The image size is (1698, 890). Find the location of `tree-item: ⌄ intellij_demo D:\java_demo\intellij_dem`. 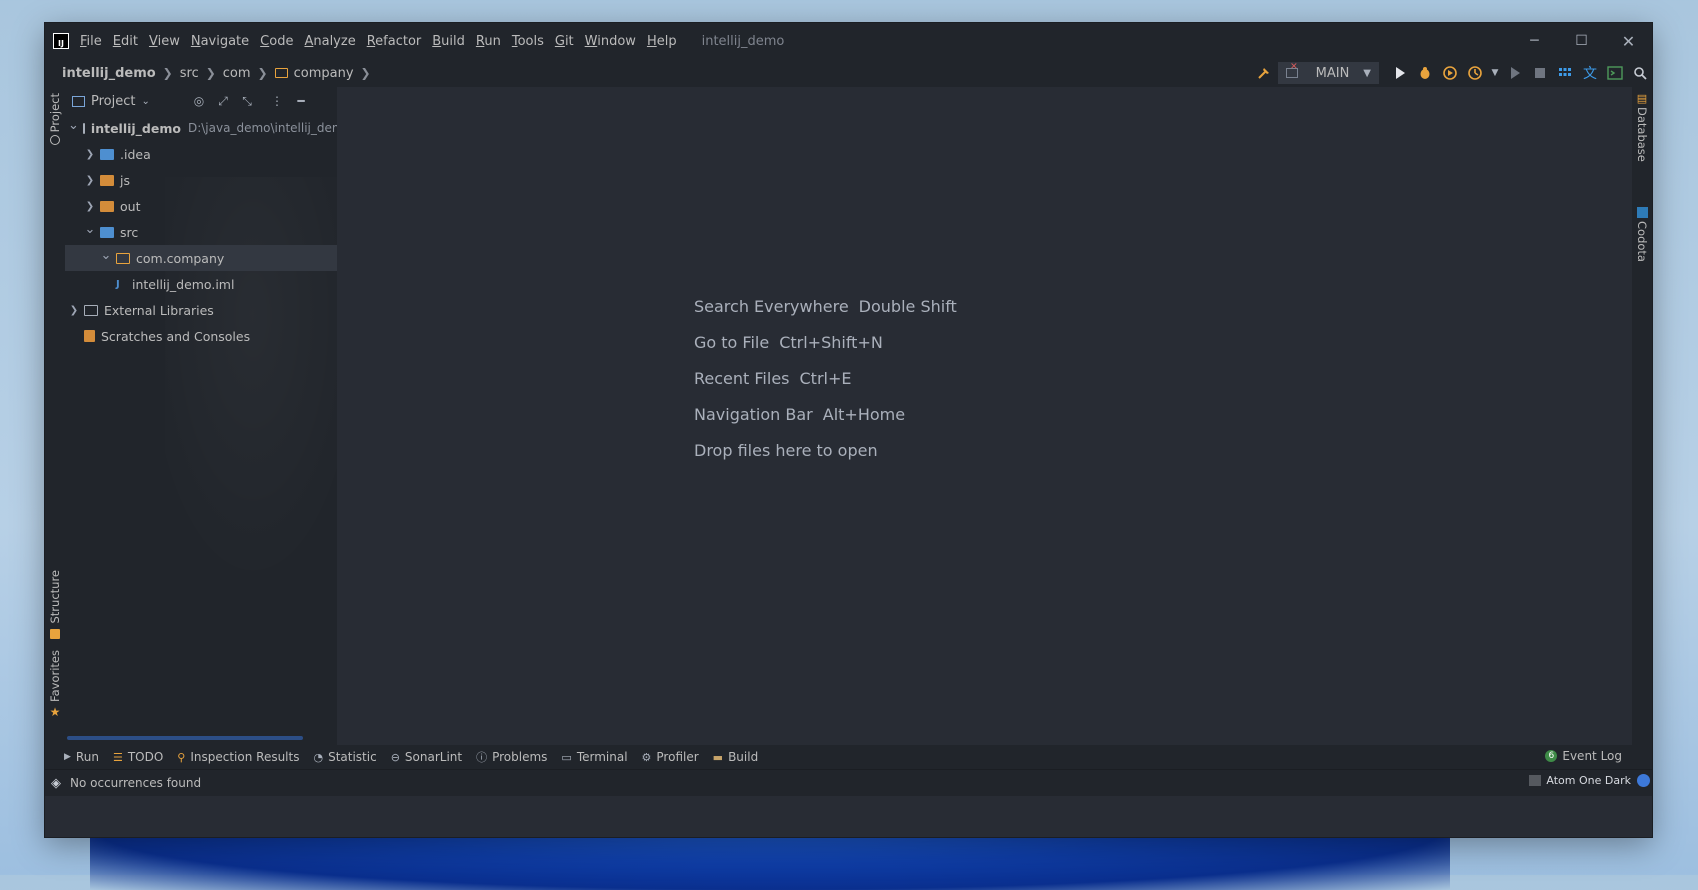

tree-item: ⌄ intellij_demo D:\java_demo\intellij_dem is located at coordinates (201, 128).